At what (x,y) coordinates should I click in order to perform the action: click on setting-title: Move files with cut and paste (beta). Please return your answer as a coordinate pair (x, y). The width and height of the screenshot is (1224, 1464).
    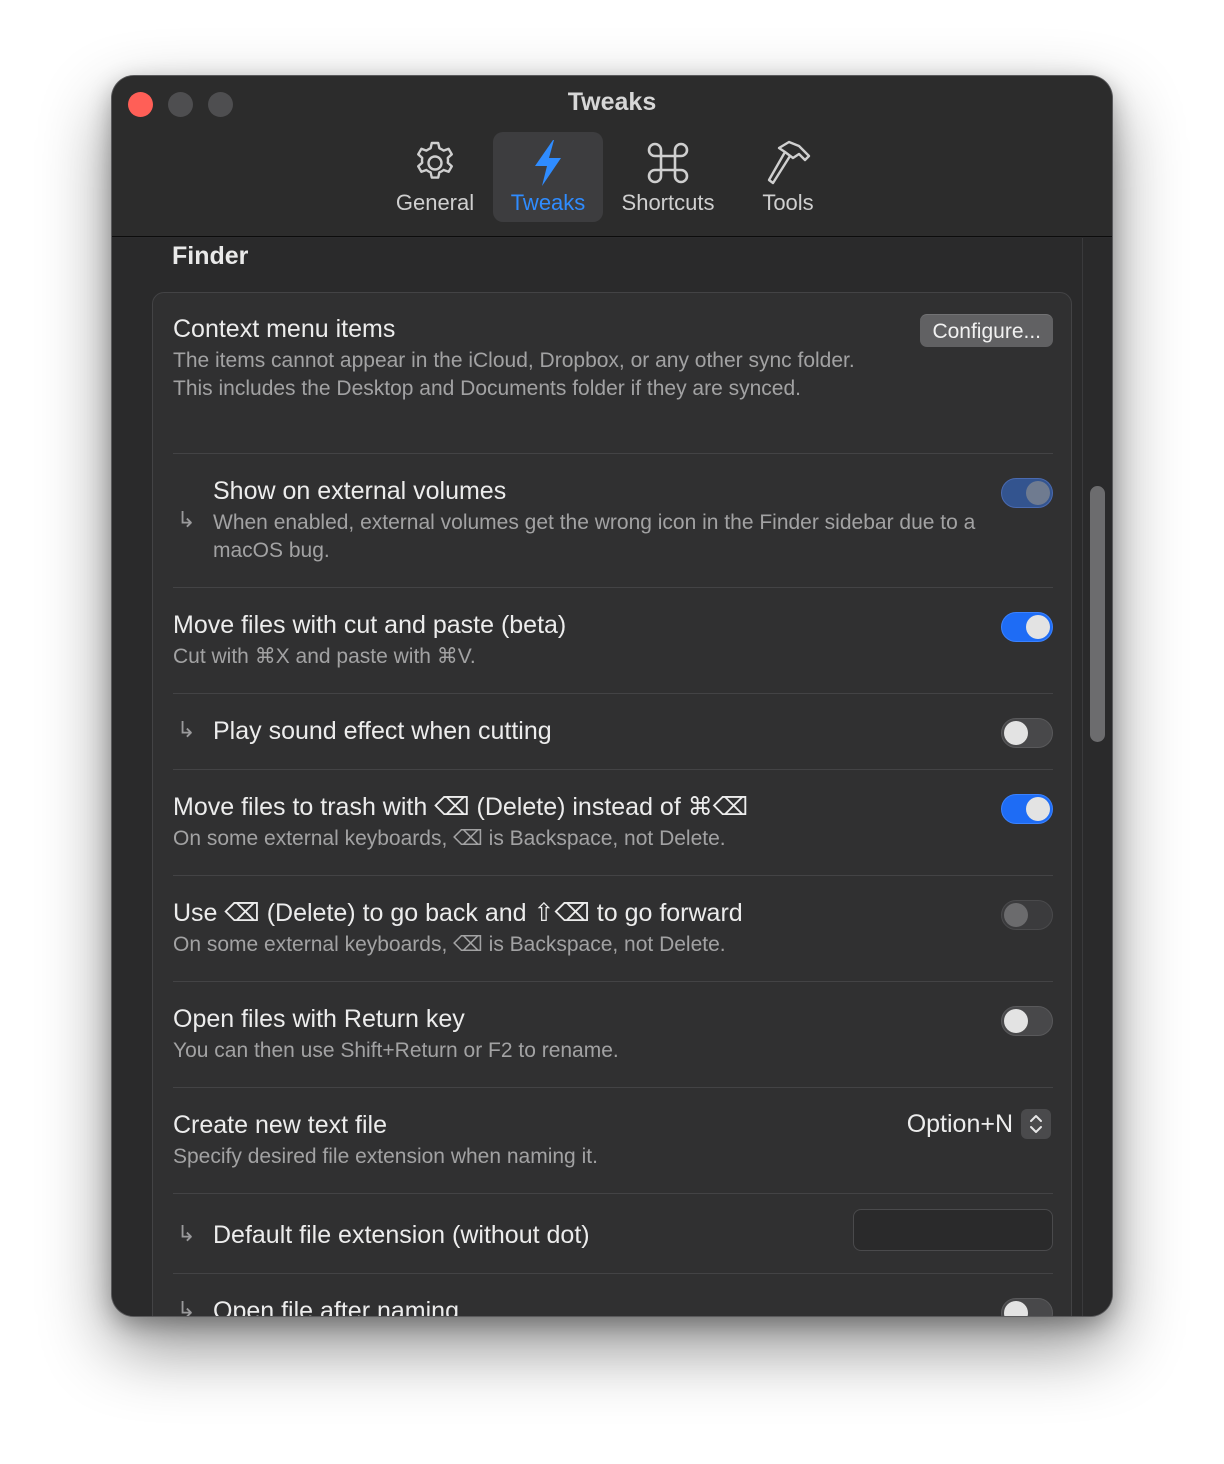
    Looking at the image, I should click on (370, 625).